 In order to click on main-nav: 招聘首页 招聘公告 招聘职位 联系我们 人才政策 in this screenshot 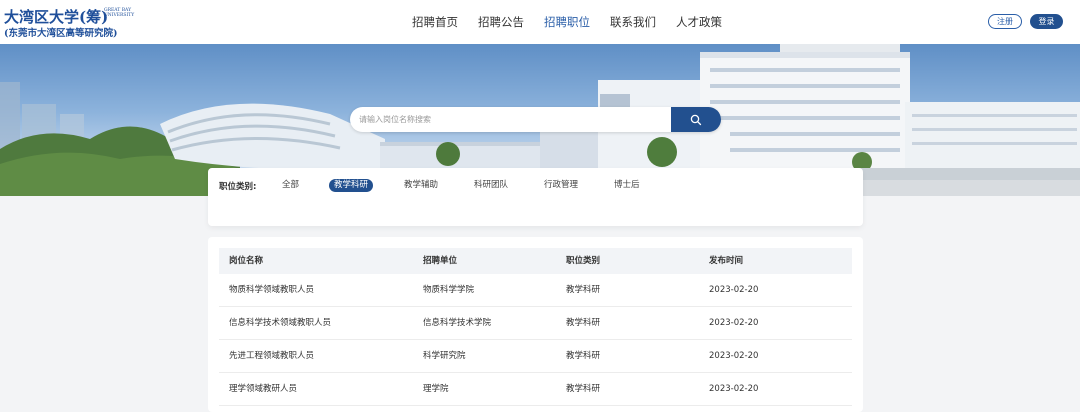, I will do `click(577, 22)`.